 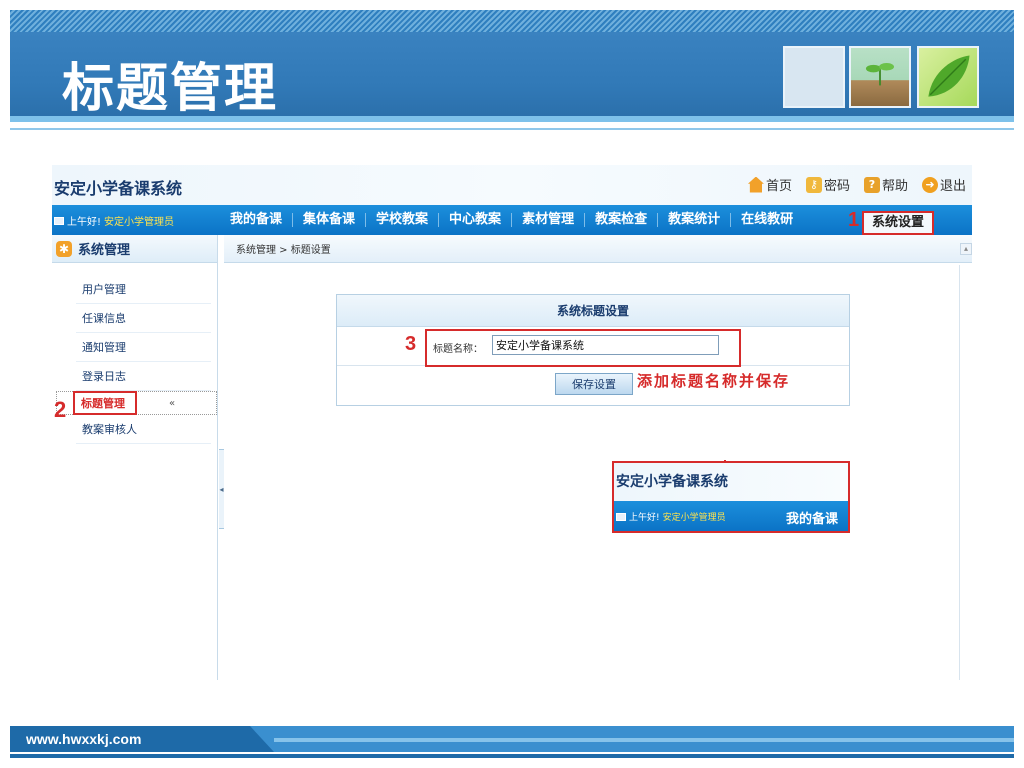 I want to click on sidebar-item-user-management: 用户管理, so click(x=143, y=289).